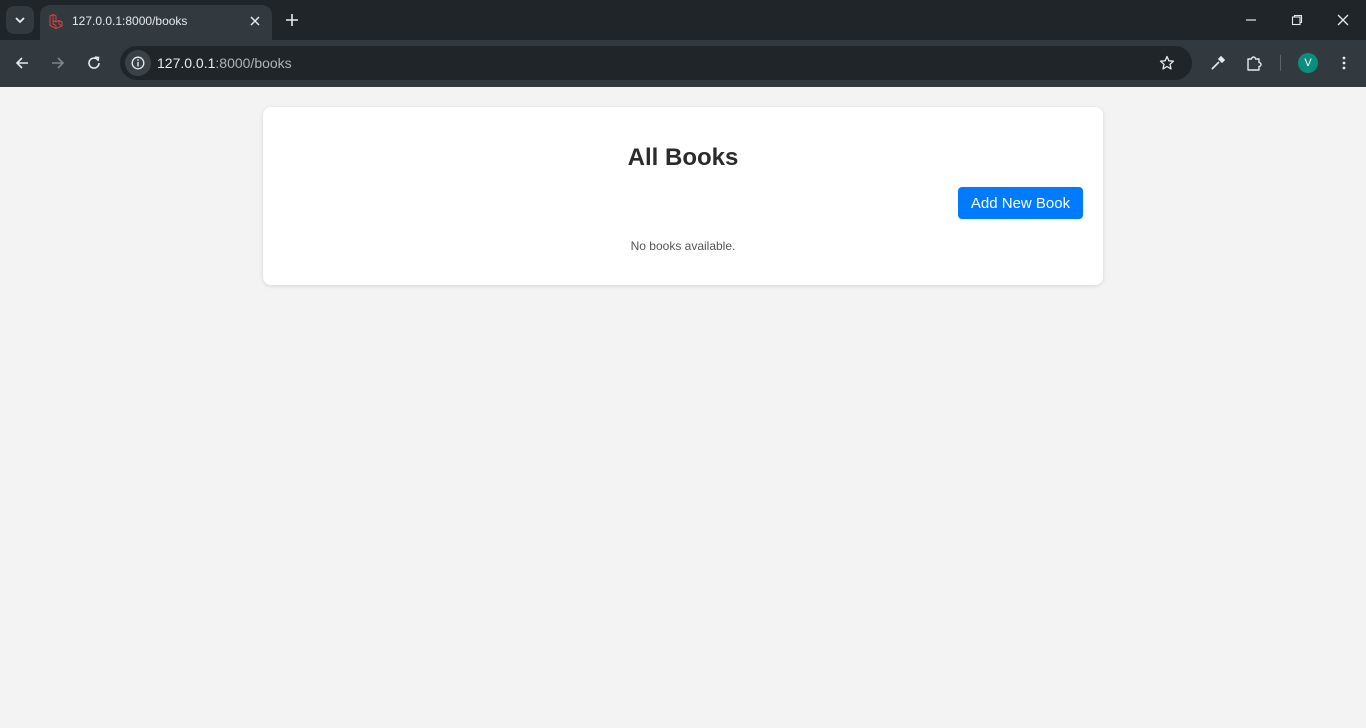  I want to click on minimize-button, so click(1251, 20).